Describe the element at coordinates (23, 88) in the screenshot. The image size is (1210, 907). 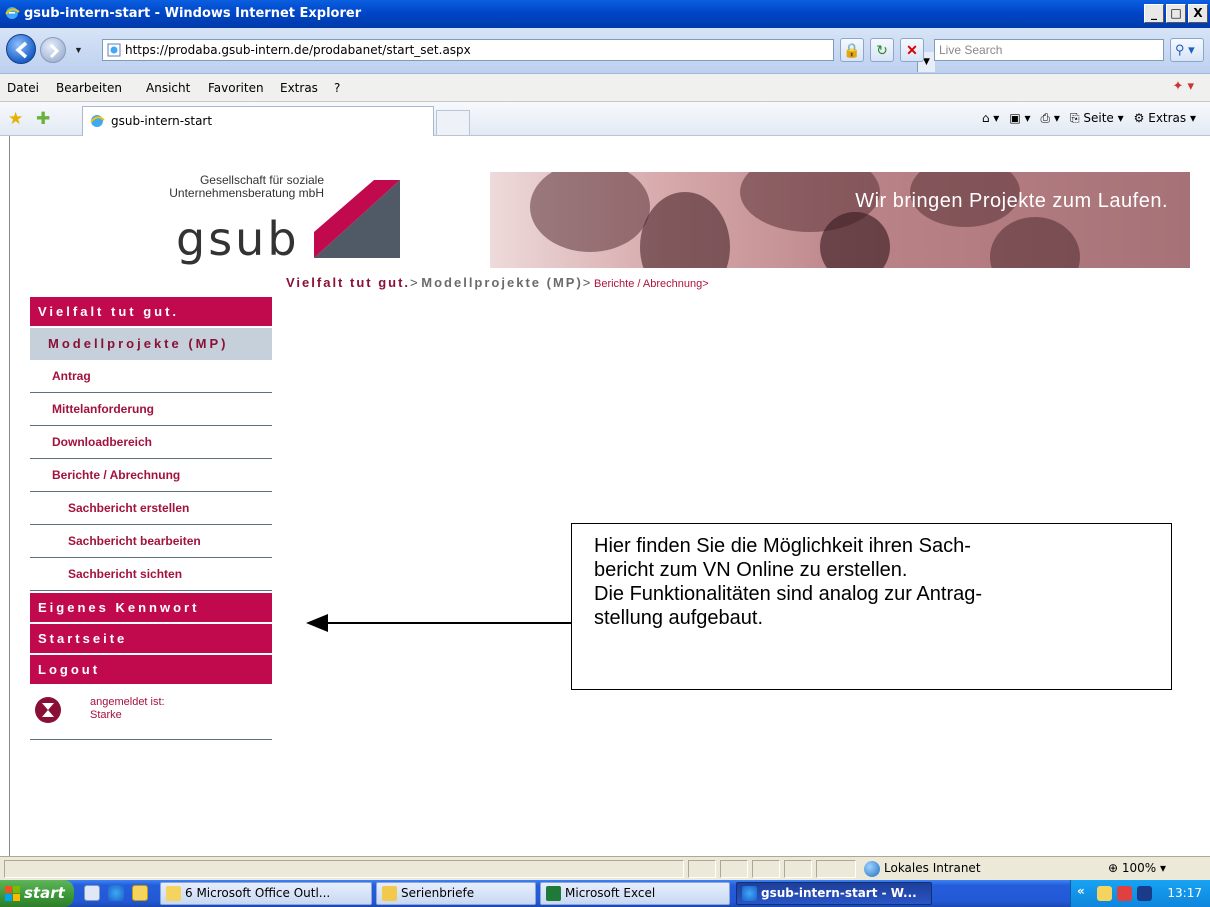
I see `menu-datei: Datei` at that location.